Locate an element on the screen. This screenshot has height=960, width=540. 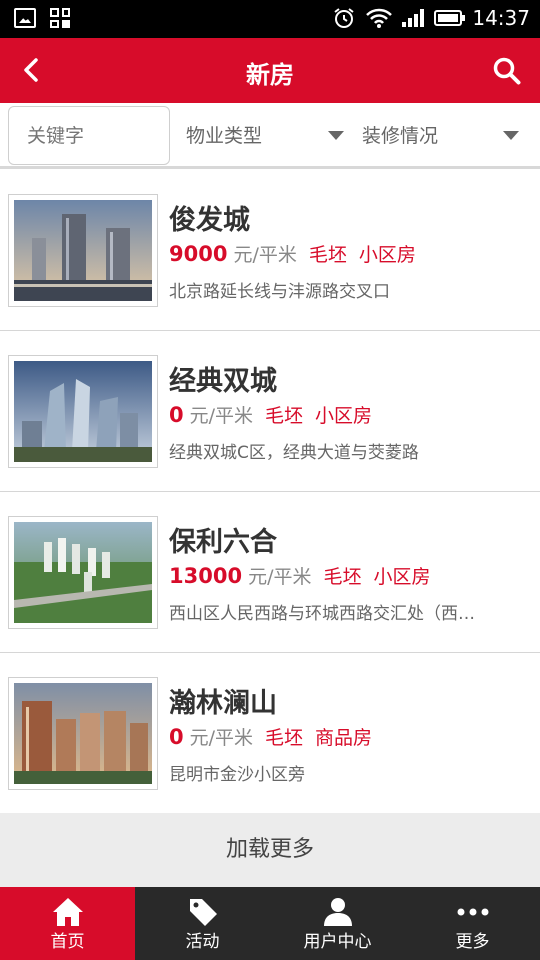
tab-activities: 活动 is located at coordinates (202, 923).